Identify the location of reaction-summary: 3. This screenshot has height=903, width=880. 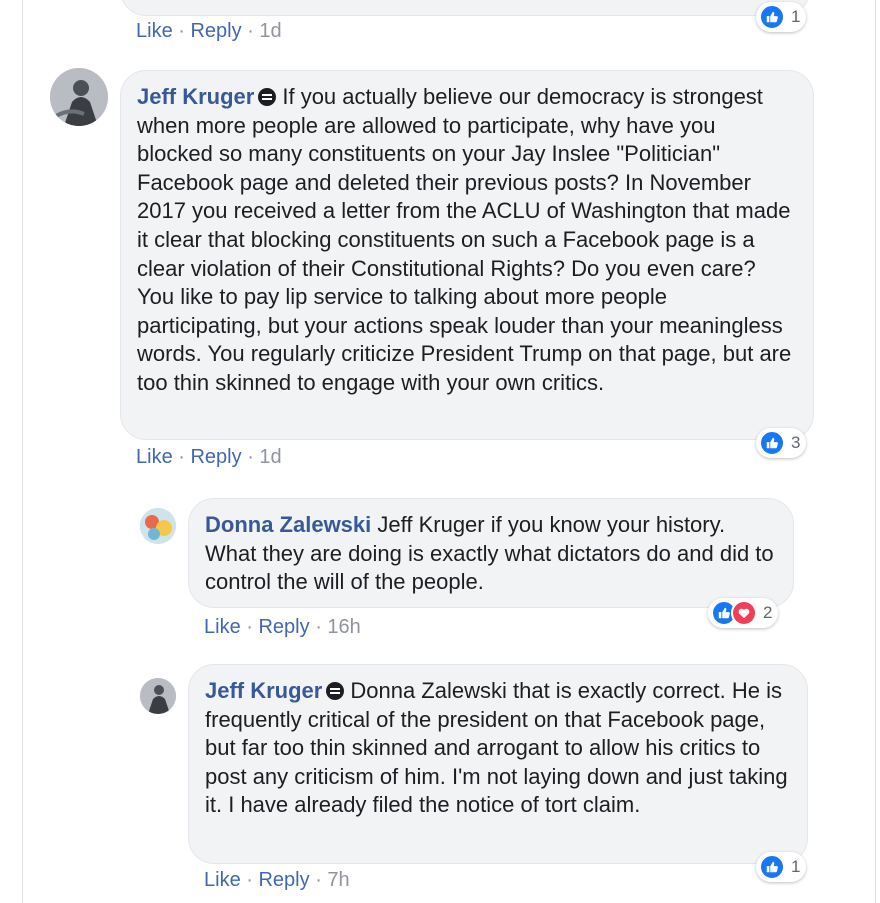
(781, 443).